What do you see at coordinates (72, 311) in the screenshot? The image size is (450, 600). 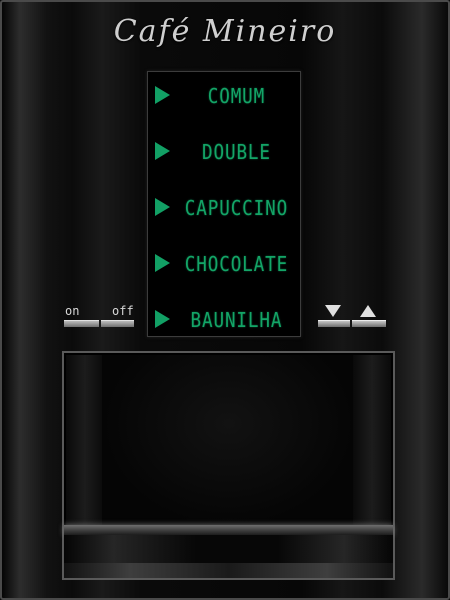 I see `on-label: on` at bounding box center [72, 311].